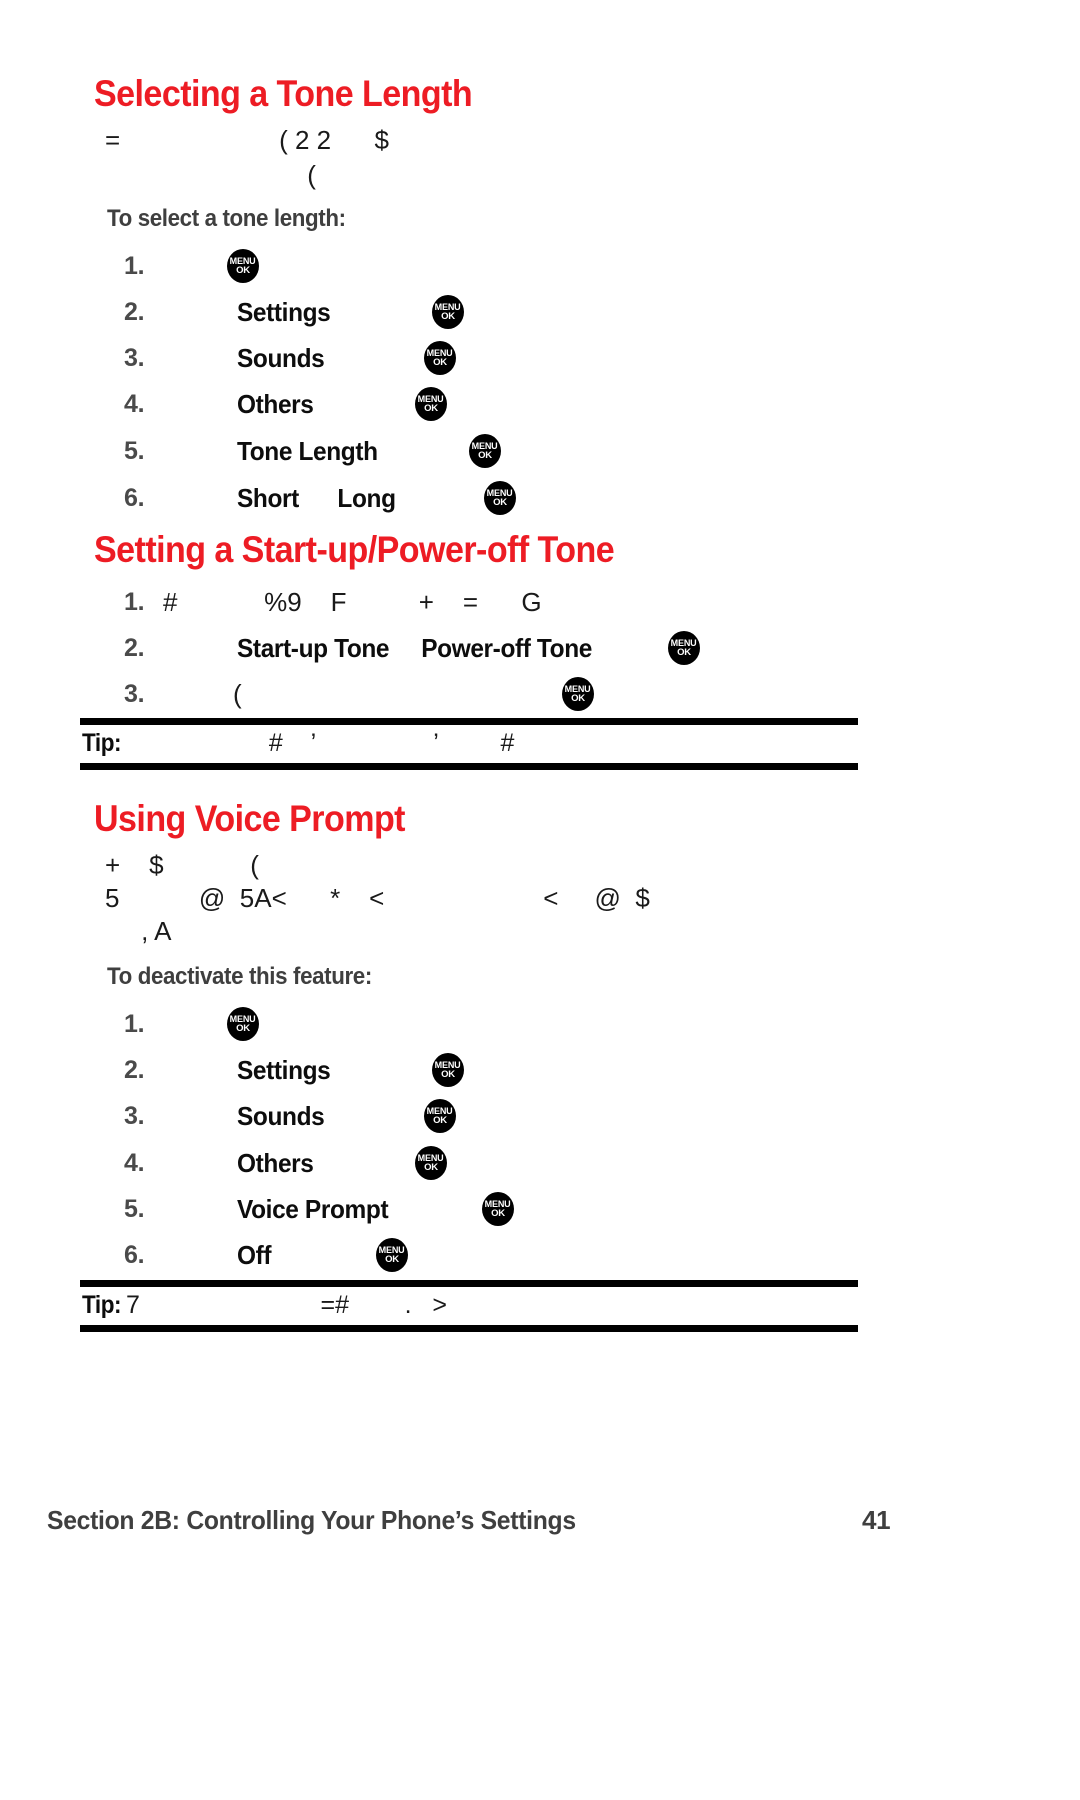 The width and height of the screenshot is (1080, 1800). Describe the element at coordinates (237, 694) in the screenshot. I see `step-glyph-run: (` at that location.